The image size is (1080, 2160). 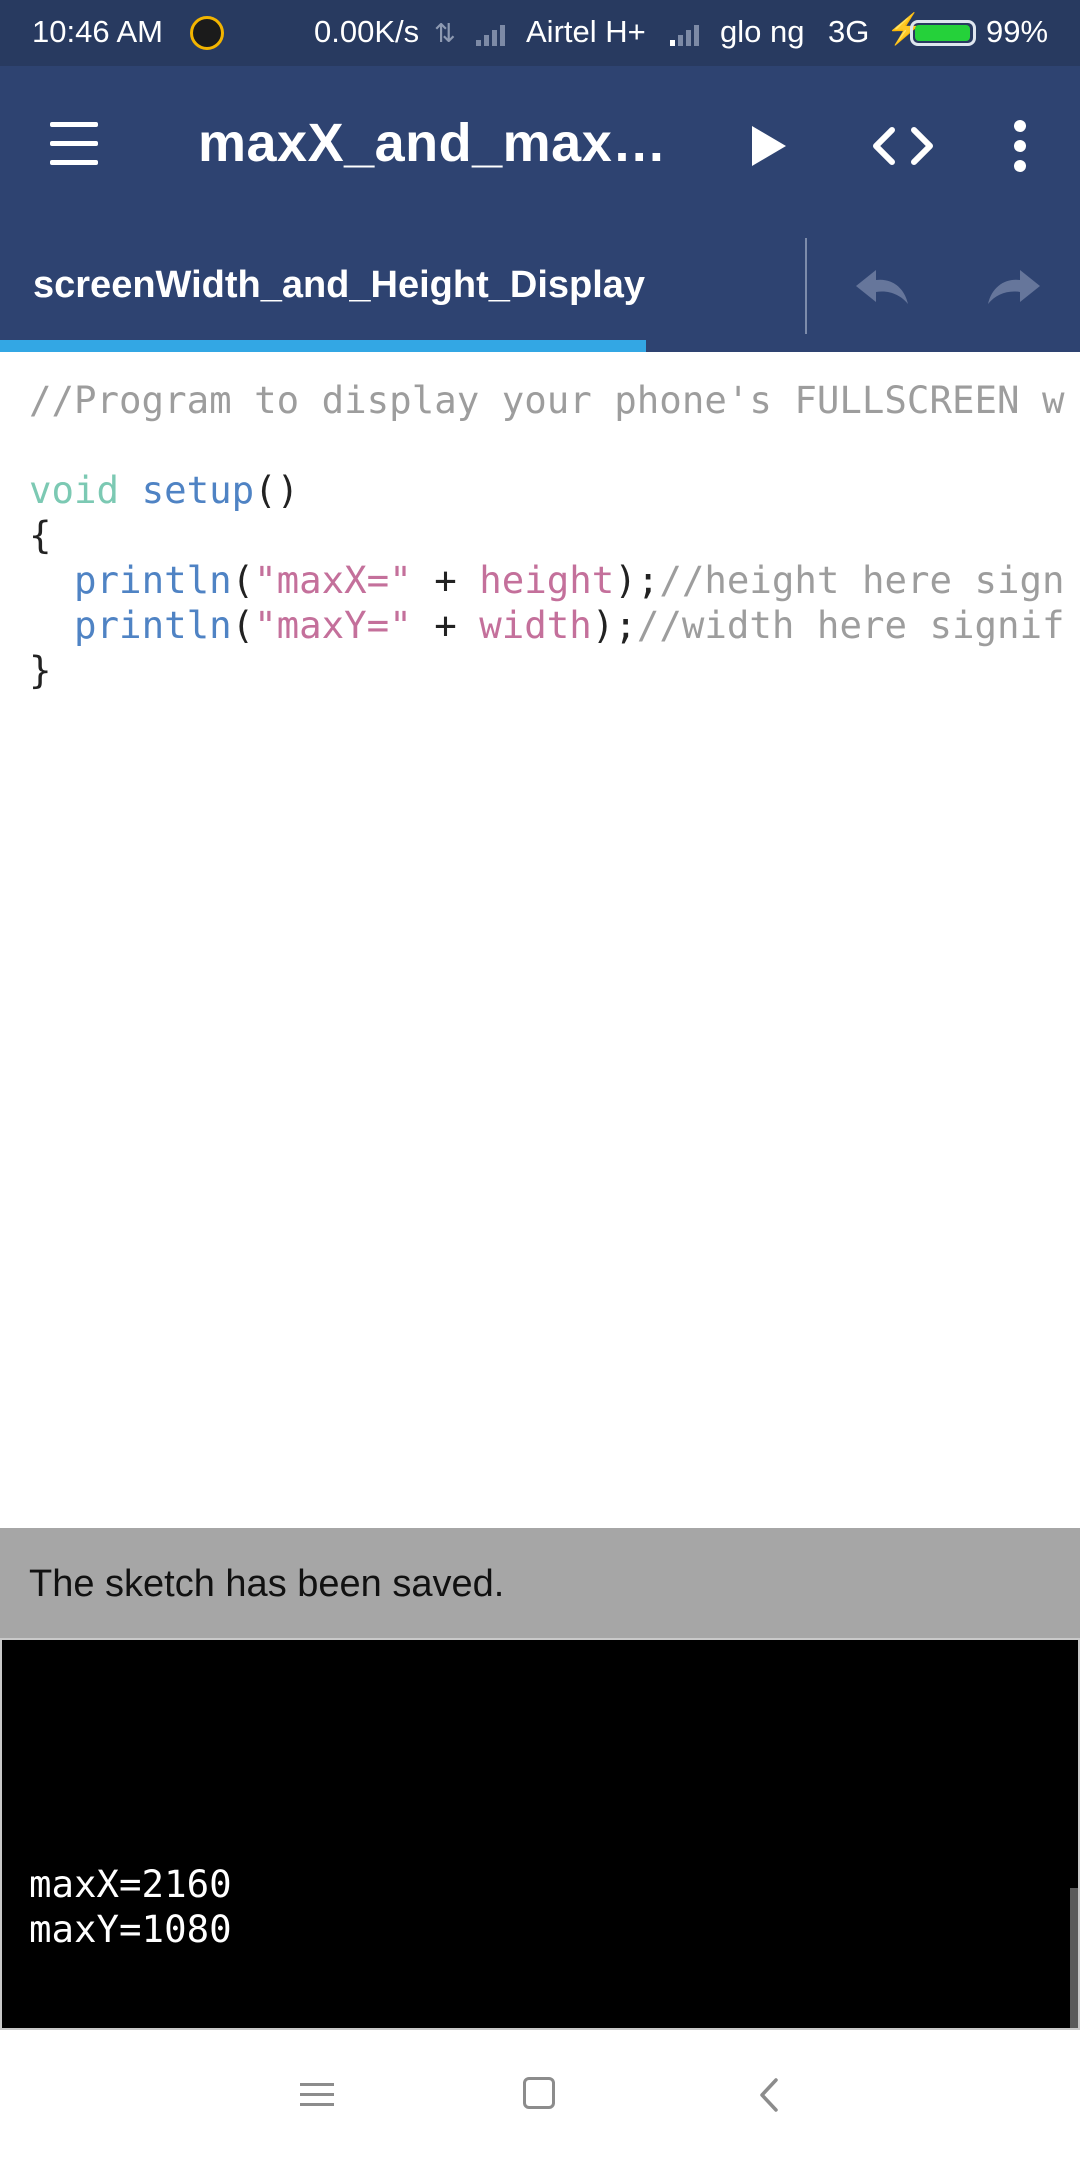 I want to click on code-line: {, so click(x=547, y=535).